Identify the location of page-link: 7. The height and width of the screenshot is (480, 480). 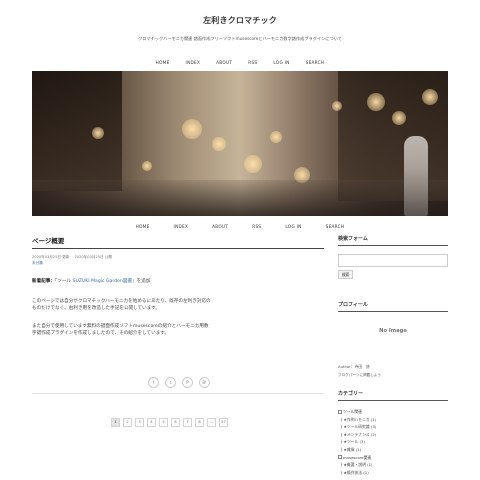
(187, 422).